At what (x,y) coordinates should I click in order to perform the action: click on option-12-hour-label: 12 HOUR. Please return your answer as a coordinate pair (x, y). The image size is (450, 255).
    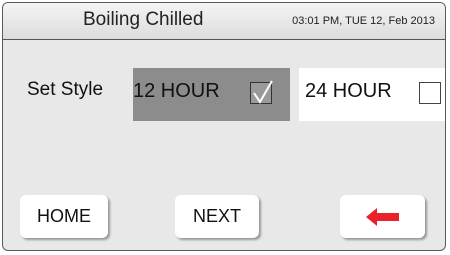
    Looking at the image, I should click on (176, 91).